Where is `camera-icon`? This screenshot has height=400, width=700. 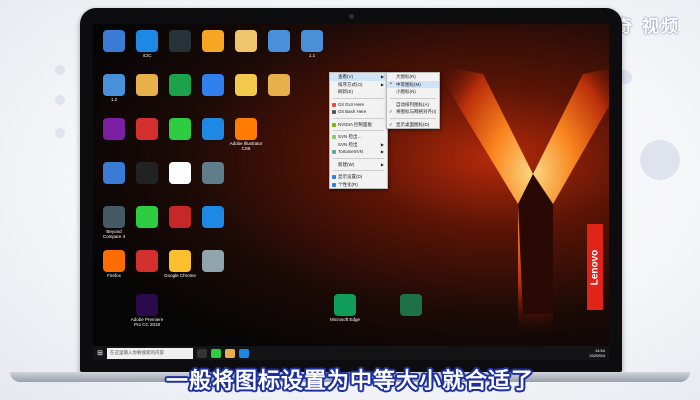 camera-icon is located at coordinates (180, 41).